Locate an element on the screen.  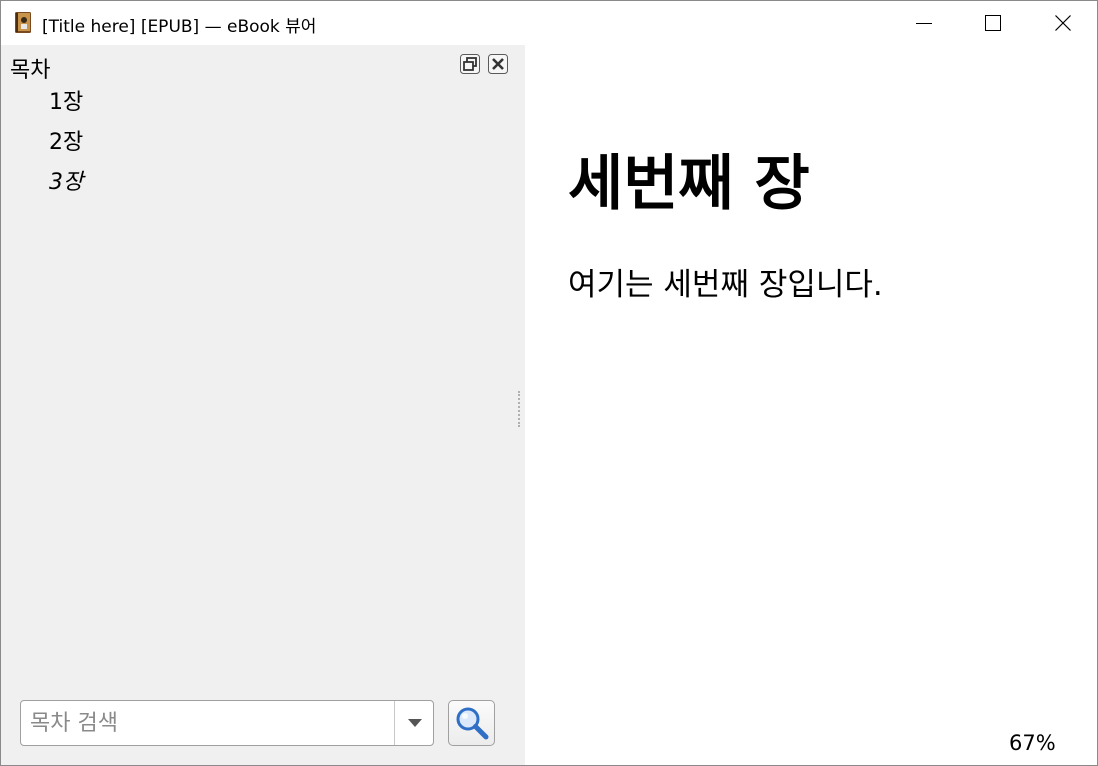
window-title: [Title here] [EPUB] — eBook 뷰어 is located at coordinates (179, 27).